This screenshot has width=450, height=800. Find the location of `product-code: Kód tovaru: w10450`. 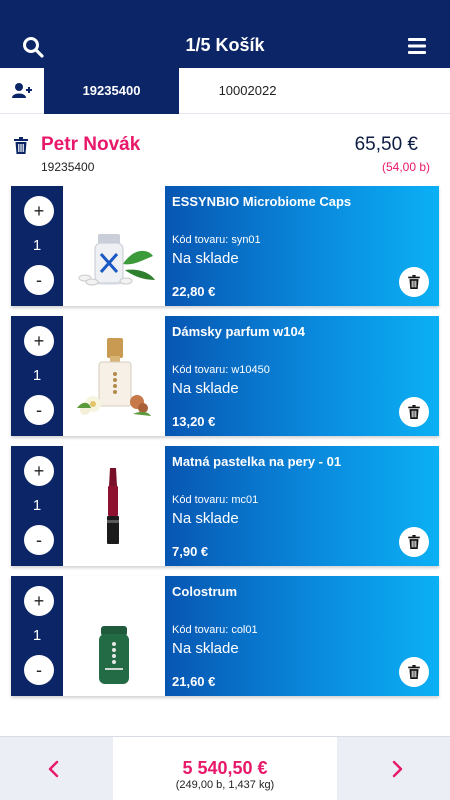

product-code: Kód tovaru: w10450 is located at coordinates (221, 370).